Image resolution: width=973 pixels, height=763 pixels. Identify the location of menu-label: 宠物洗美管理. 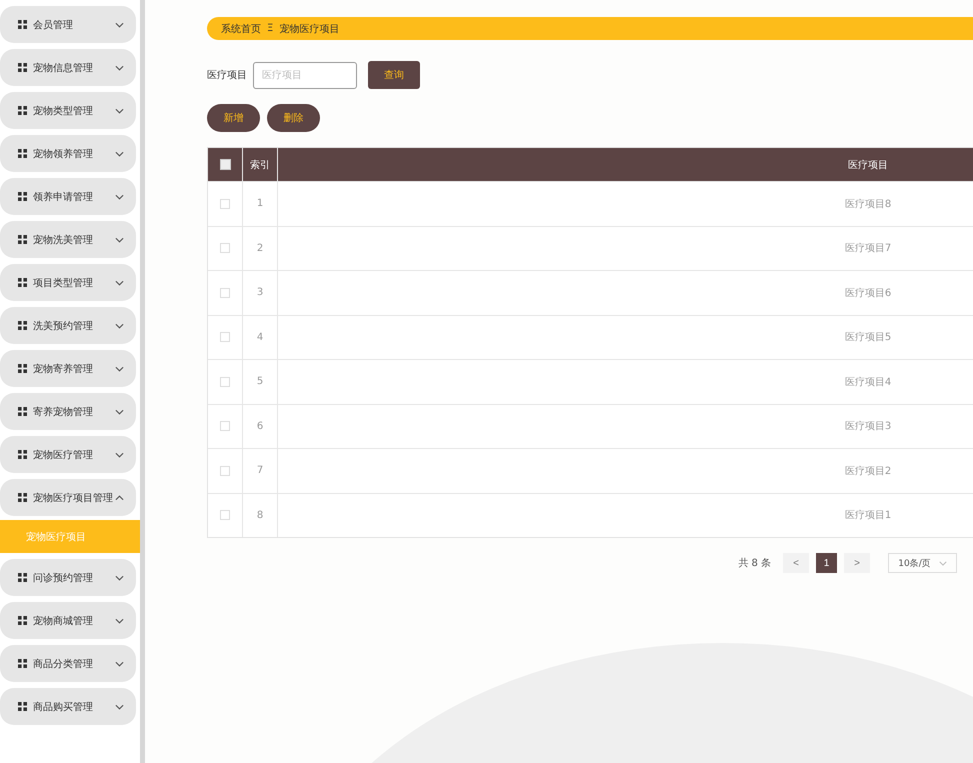
(63, 240).